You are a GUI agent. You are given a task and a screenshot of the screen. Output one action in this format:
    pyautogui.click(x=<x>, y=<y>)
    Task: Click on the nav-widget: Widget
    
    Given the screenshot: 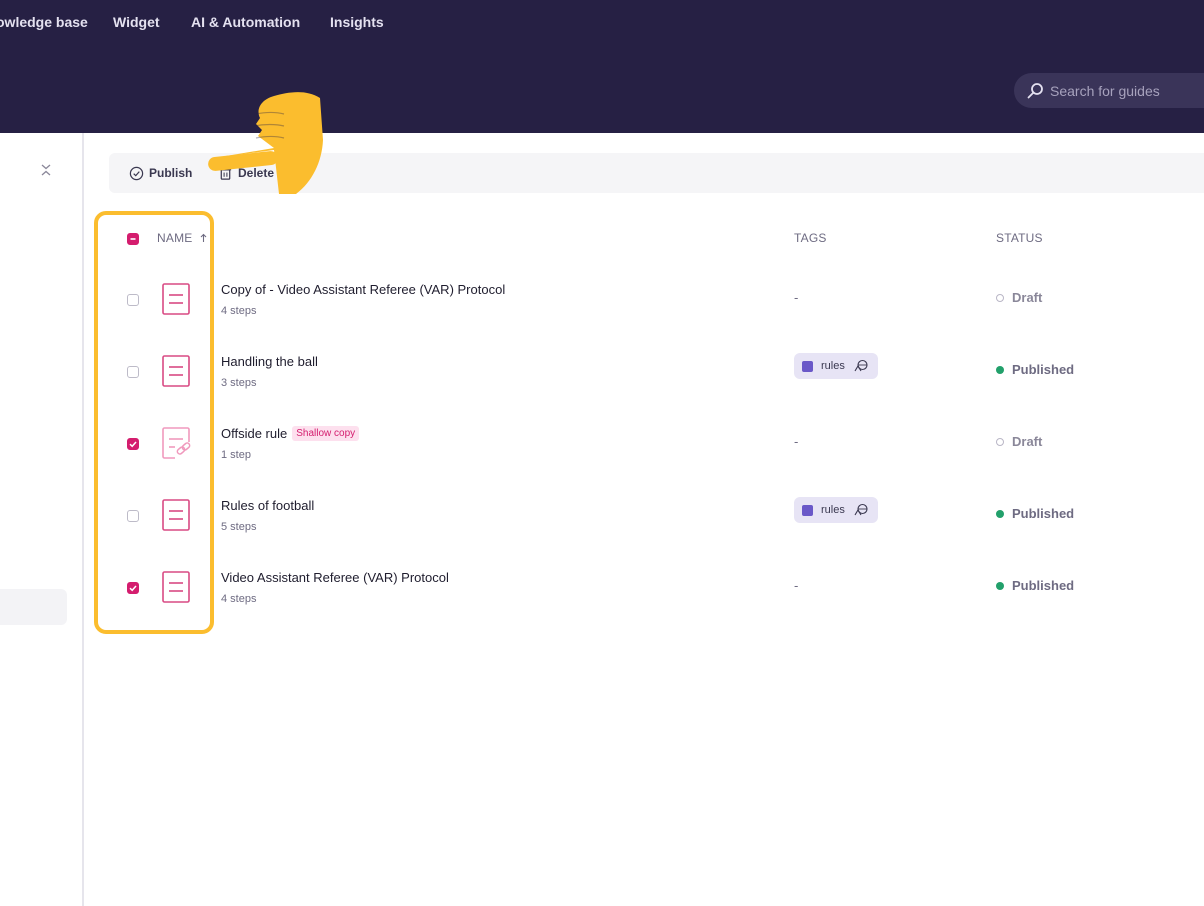 What is the action you would take?
    pyautogui.click(x=136, y=22)
    